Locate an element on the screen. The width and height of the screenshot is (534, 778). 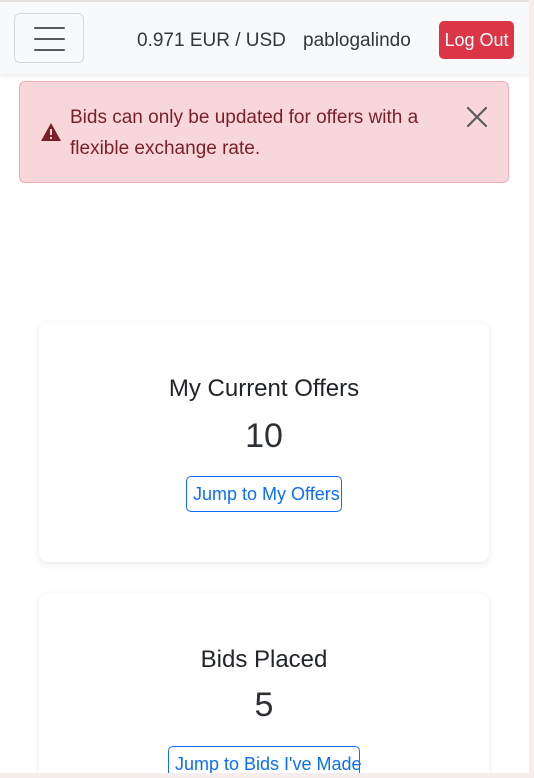
menu-toggle-button is located at coordinates (49, 38).